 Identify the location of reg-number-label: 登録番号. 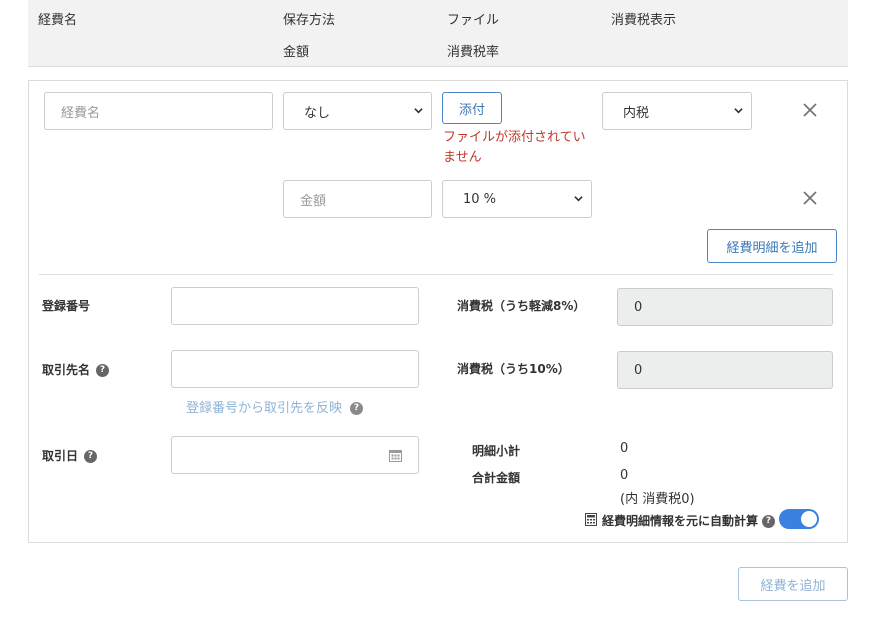
(66, 306).